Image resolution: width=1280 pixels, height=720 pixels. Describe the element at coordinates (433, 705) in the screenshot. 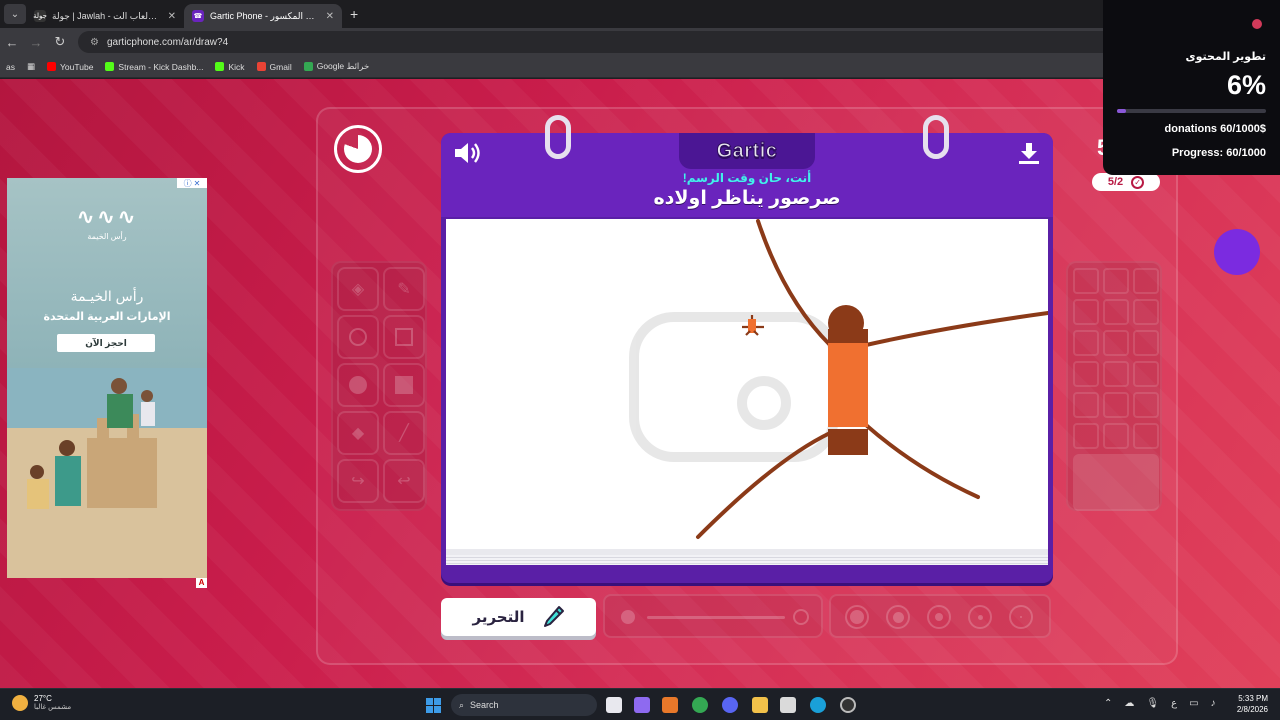

I see `windows-start-icon` at that location.